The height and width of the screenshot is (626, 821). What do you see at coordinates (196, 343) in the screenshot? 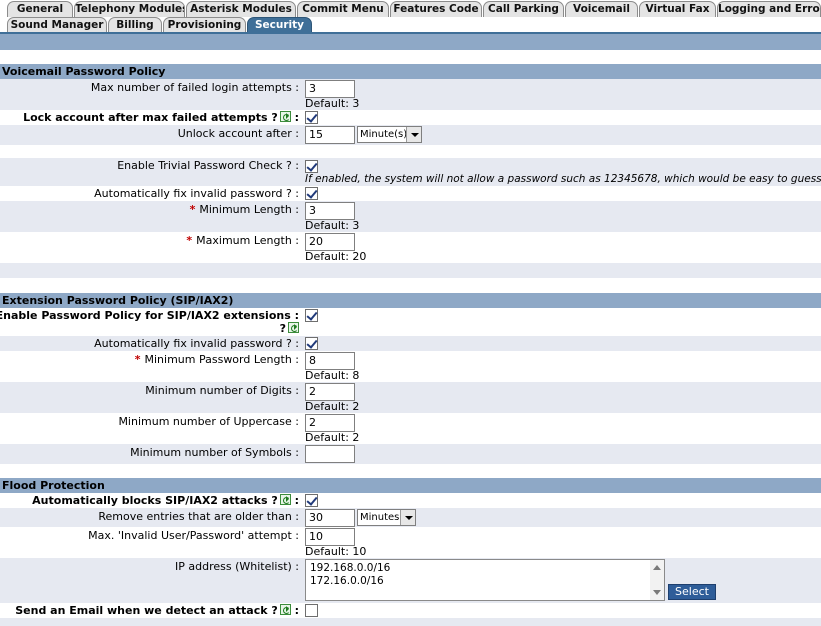
I see `ext-autofix-label: Automatically fix invalid password ? :` at bounding box center [196, 343].